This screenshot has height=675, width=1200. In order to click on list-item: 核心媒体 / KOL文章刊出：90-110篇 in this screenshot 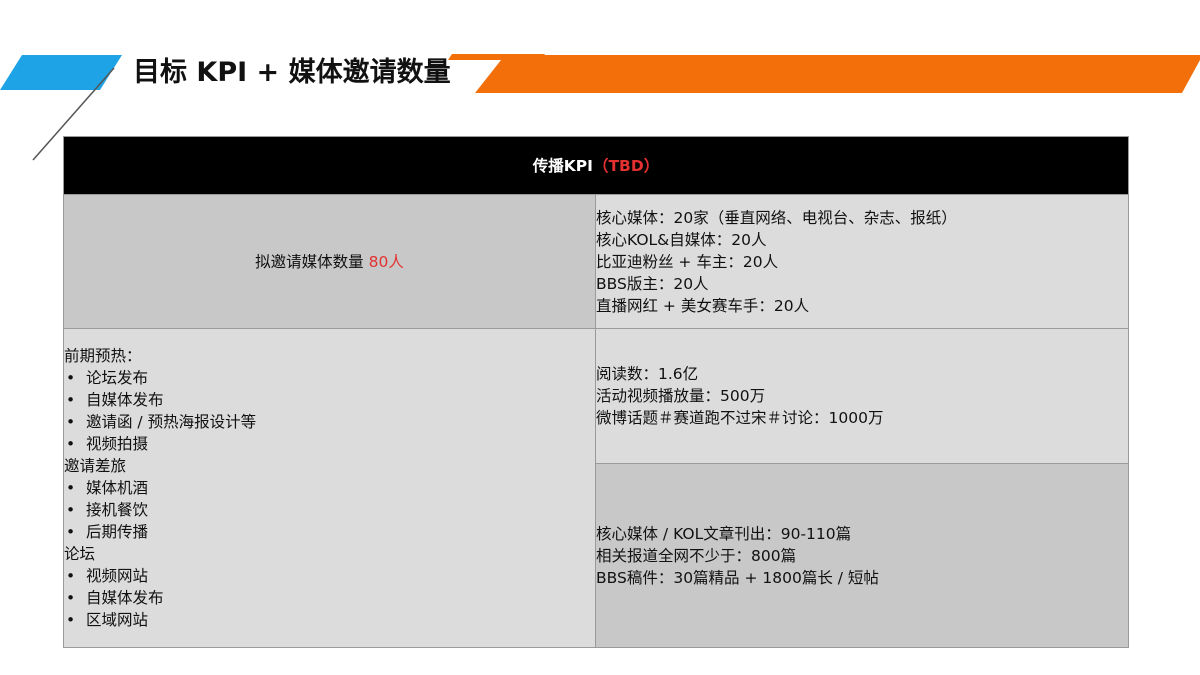, I will do `click(724, 533)`.